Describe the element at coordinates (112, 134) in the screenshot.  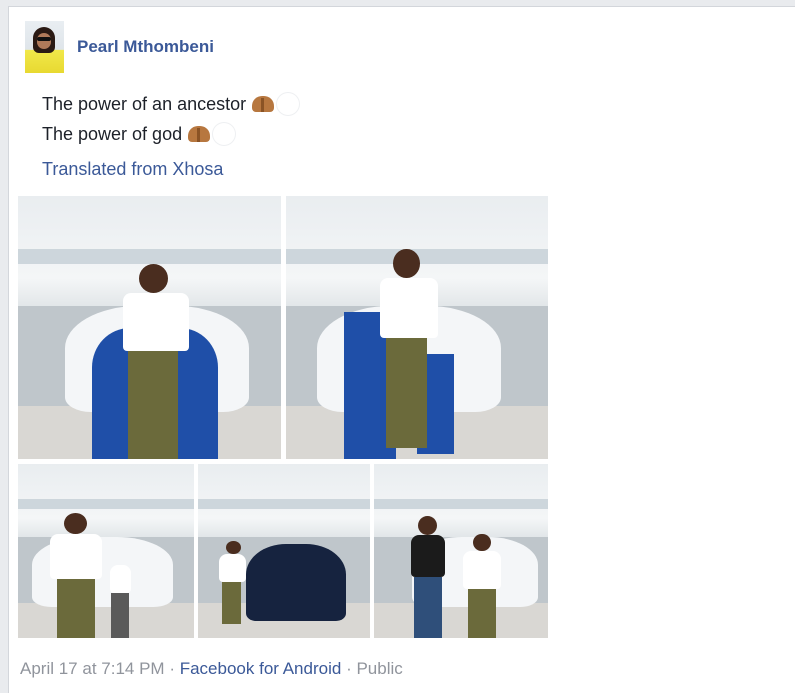
I see `post-text-line-2-text: The power of god` at that location.